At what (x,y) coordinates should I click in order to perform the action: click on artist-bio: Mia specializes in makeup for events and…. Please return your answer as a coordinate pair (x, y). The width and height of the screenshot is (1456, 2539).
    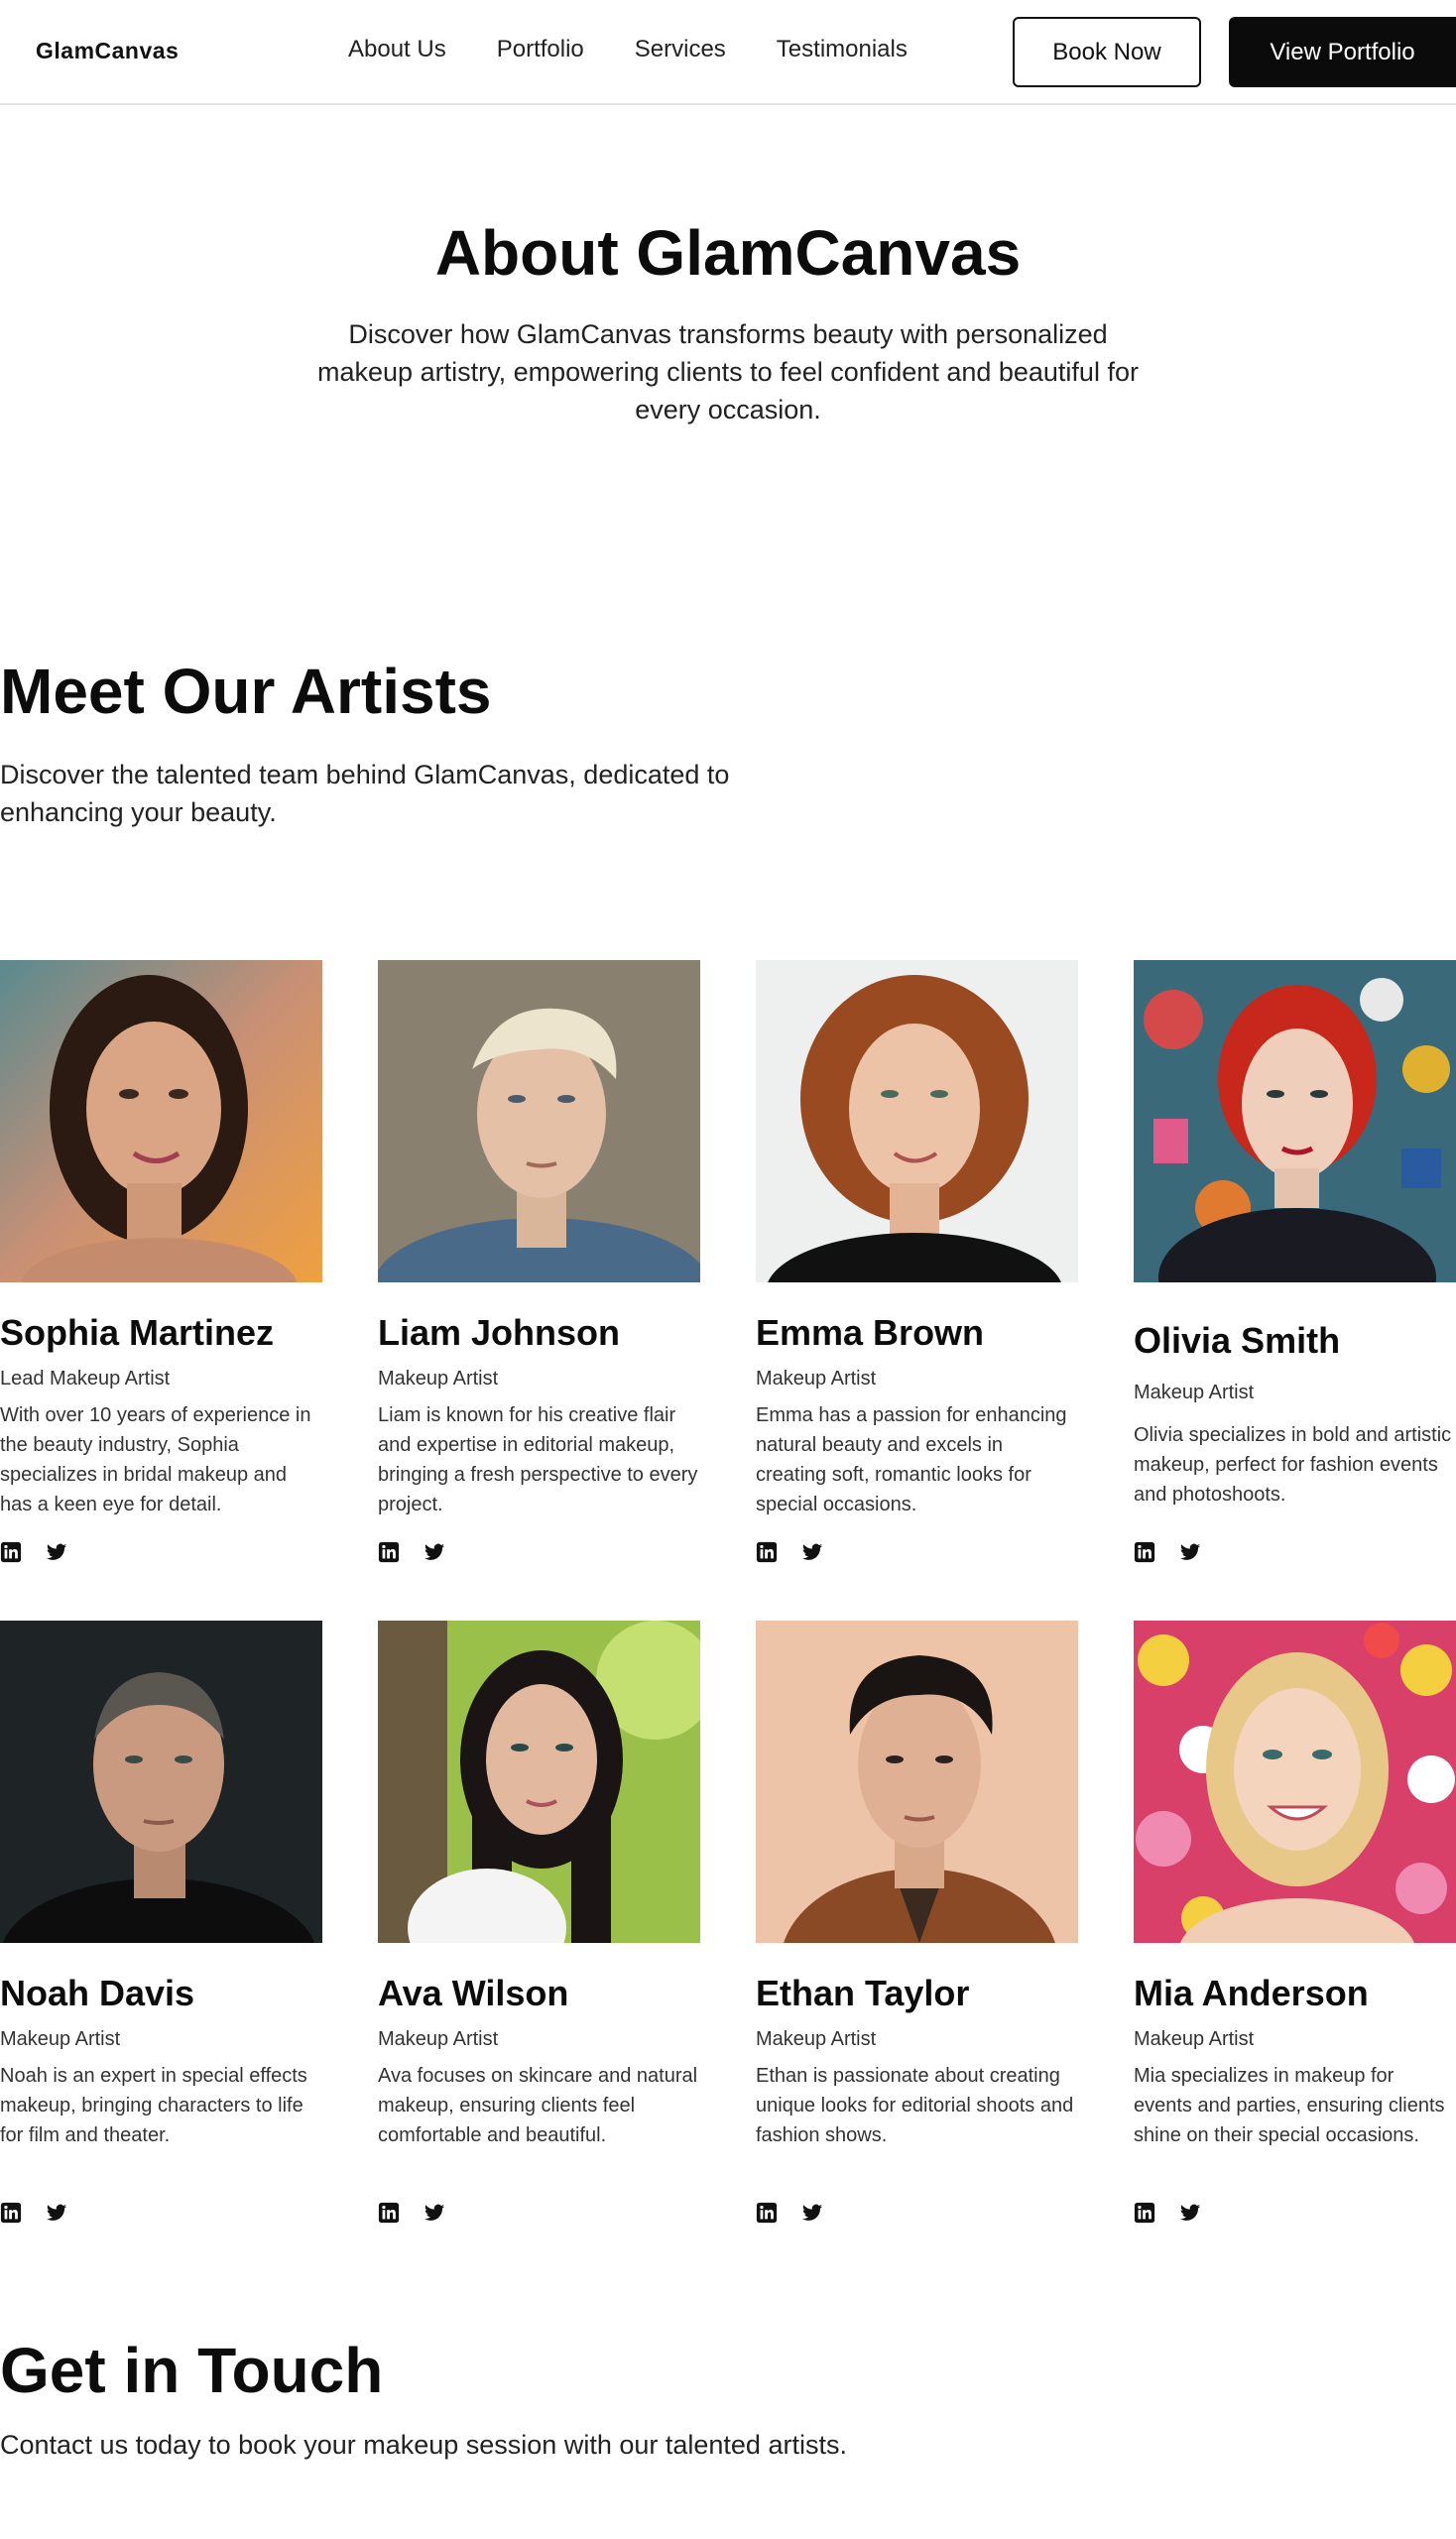
    Looking at the image, I should click on (1289, 2105).